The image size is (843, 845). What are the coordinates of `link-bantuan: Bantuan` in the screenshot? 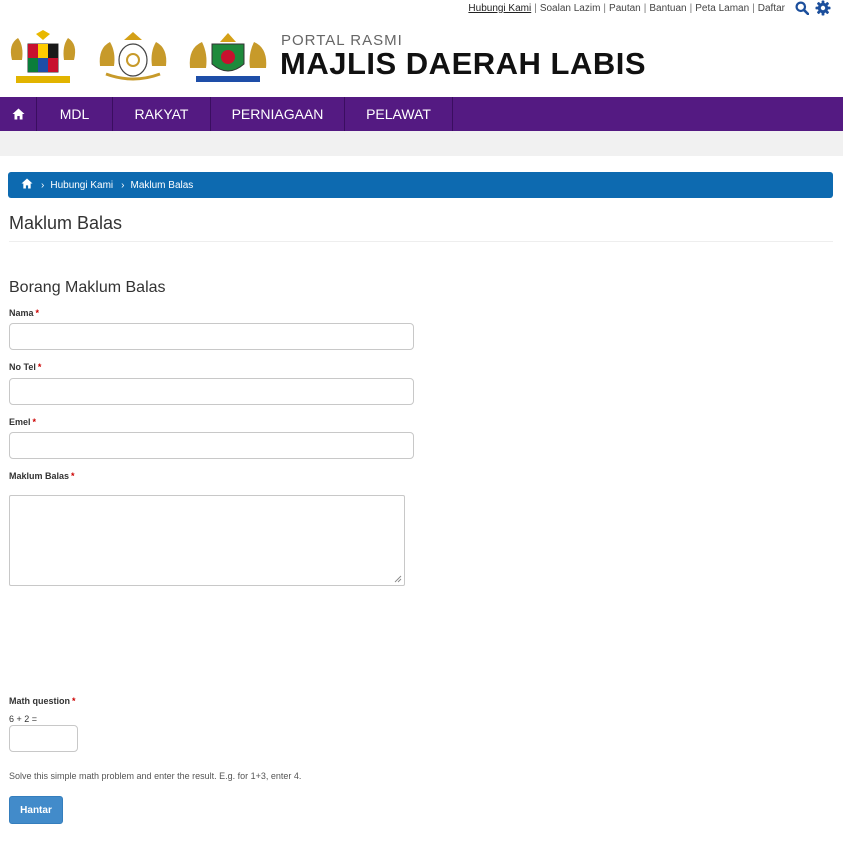 It's located at (667, 8).